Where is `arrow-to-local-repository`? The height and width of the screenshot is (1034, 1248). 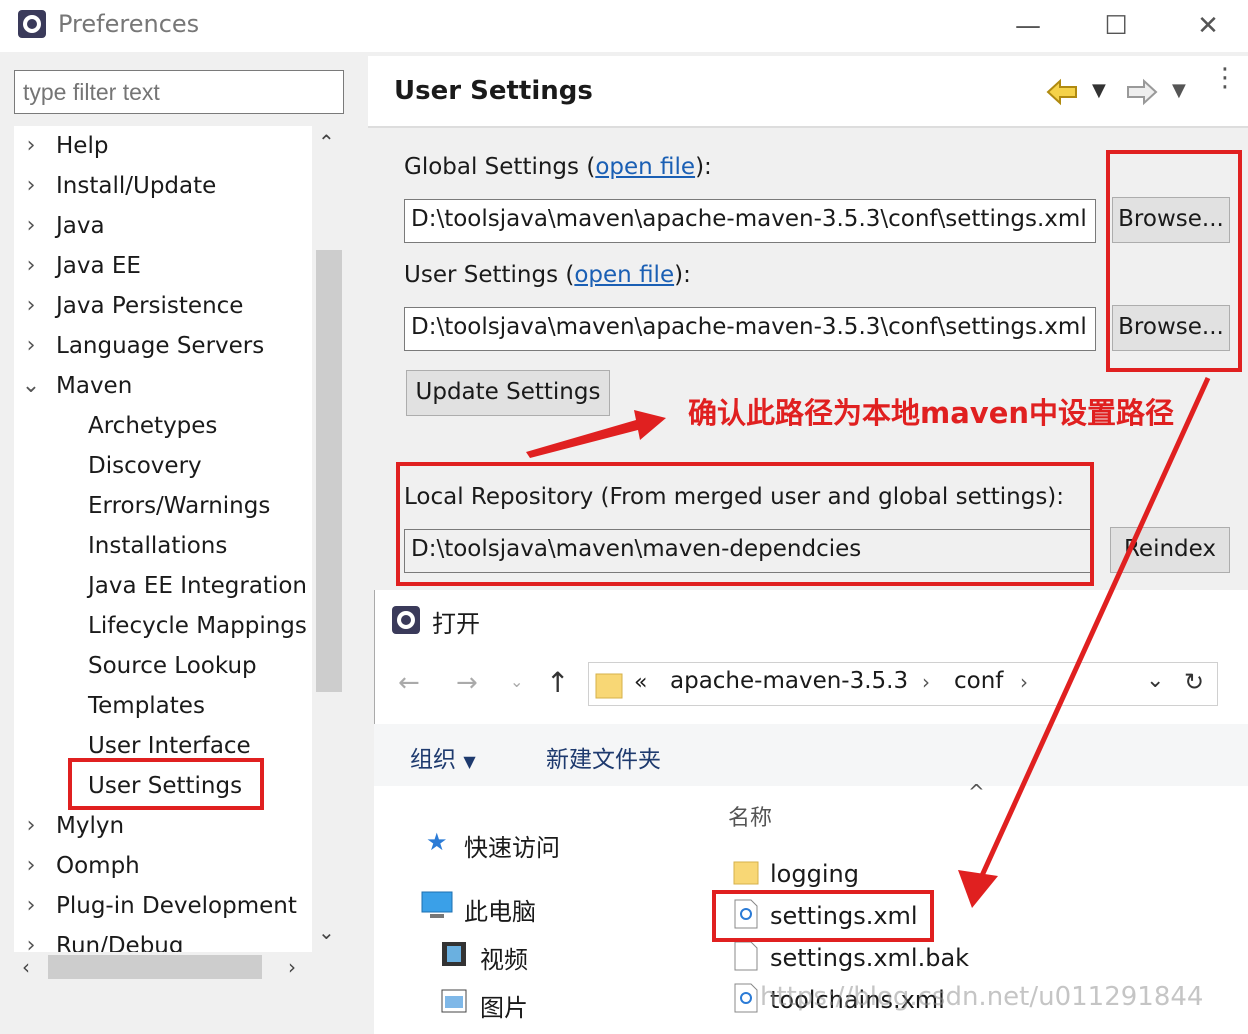 arrow-to-local-repository is located at coordinates (596, 434).